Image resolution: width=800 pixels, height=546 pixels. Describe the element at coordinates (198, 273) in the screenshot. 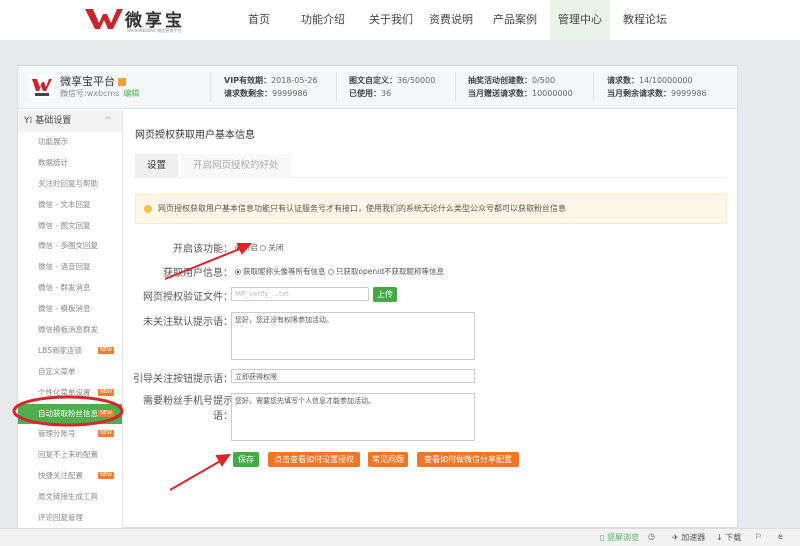

I see `info-label: 获取用户信息：` at that location.